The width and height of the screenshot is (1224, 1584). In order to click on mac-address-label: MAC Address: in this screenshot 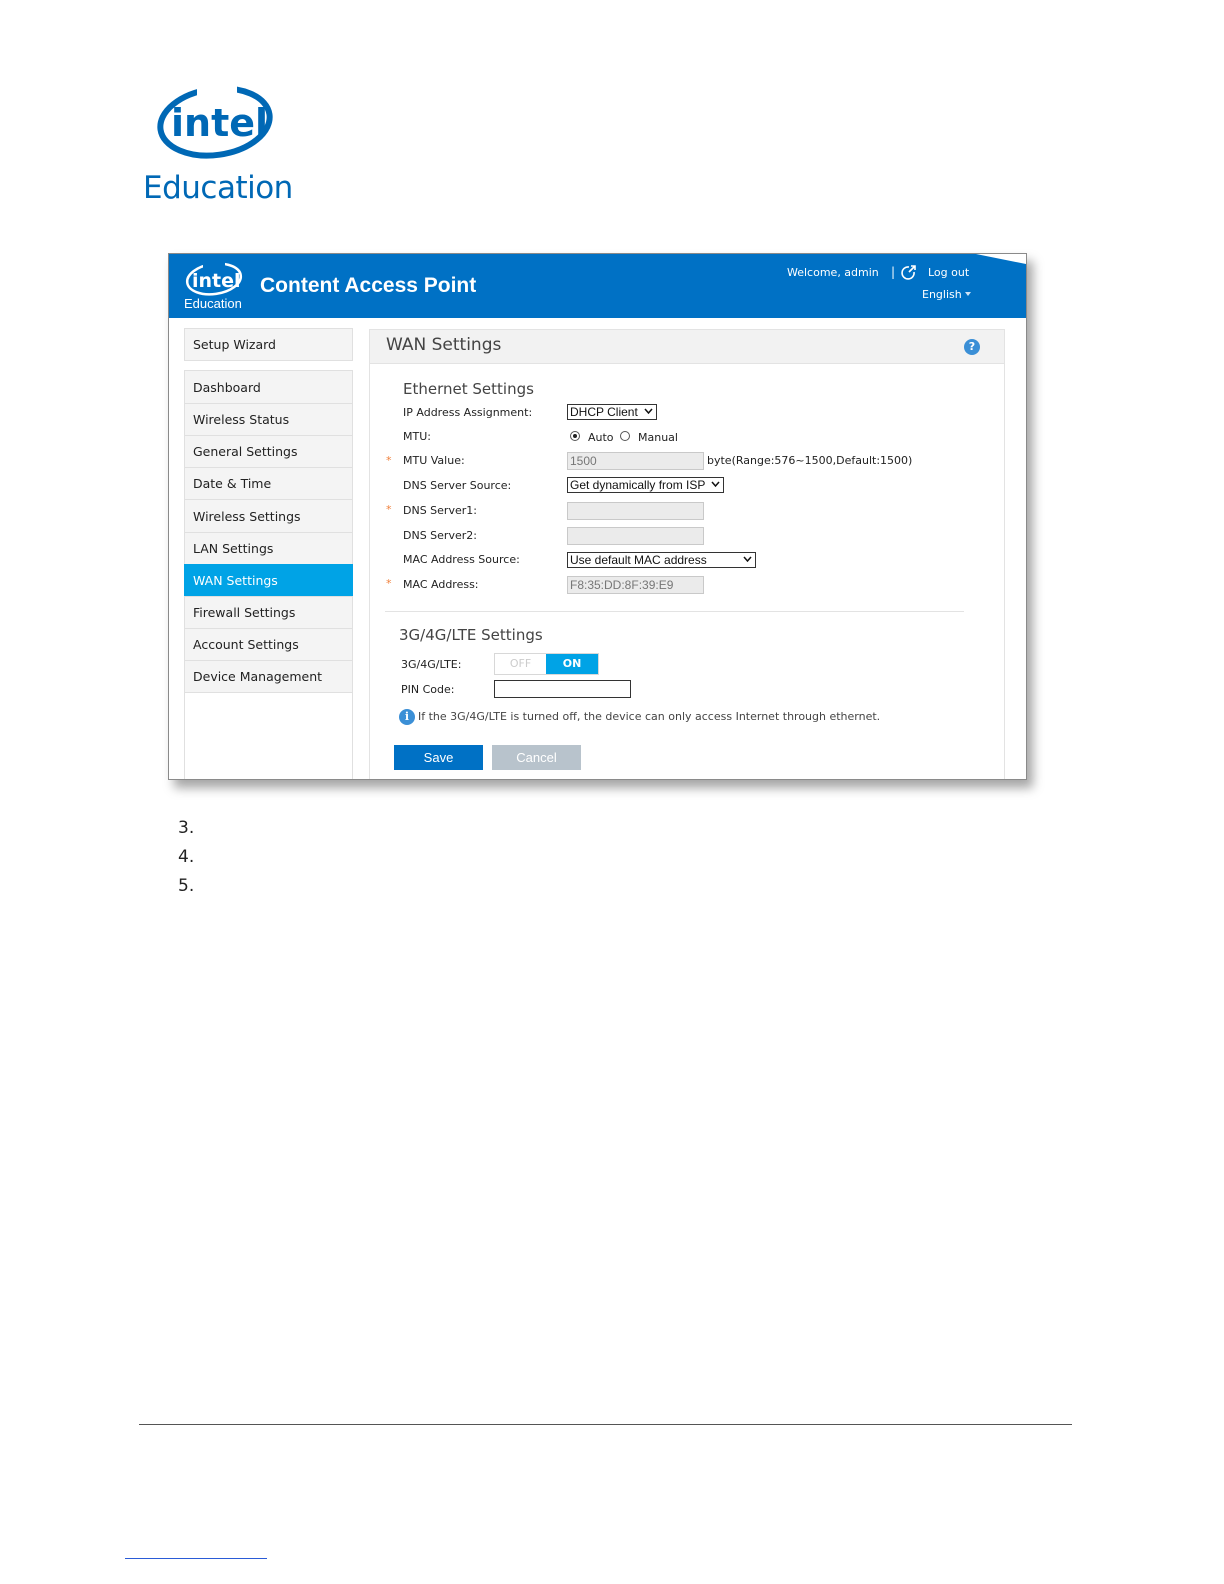, I will do `click(441, 584)`.